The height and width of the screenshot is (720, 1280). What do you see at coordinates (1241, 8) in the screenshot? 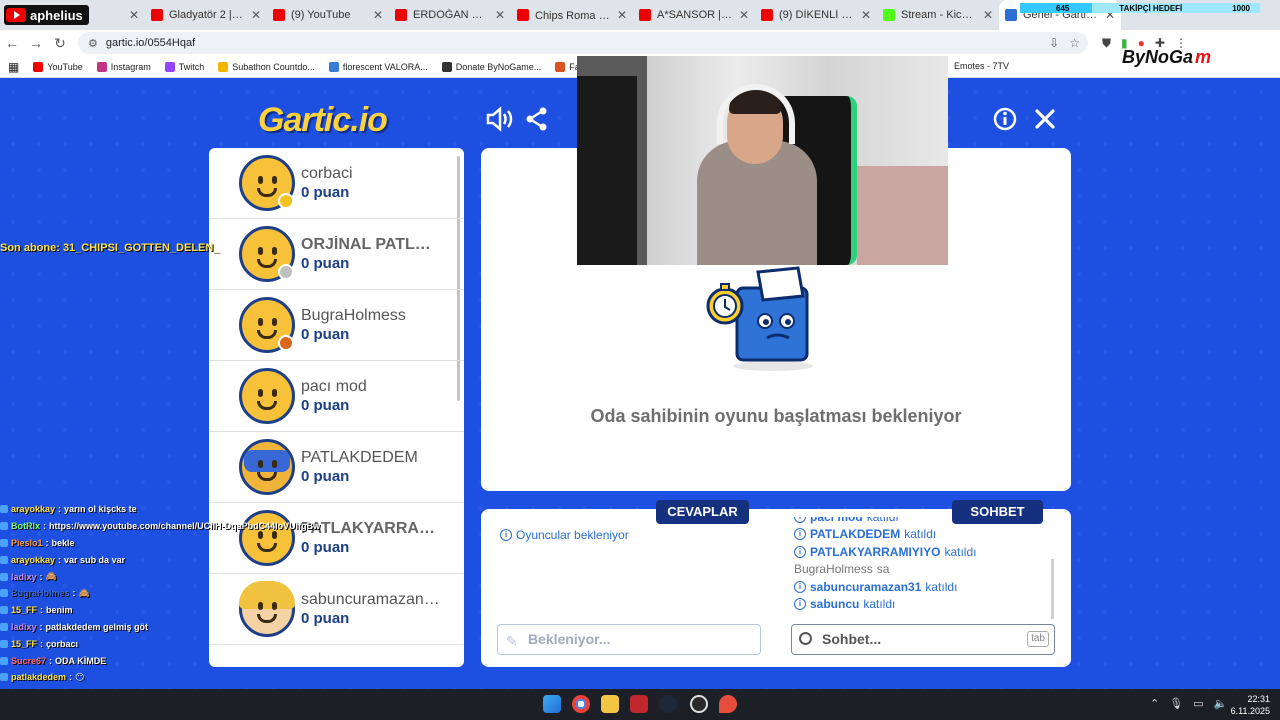
I see `follow-goal-target: 1000` at bounding box center [1241, 8].